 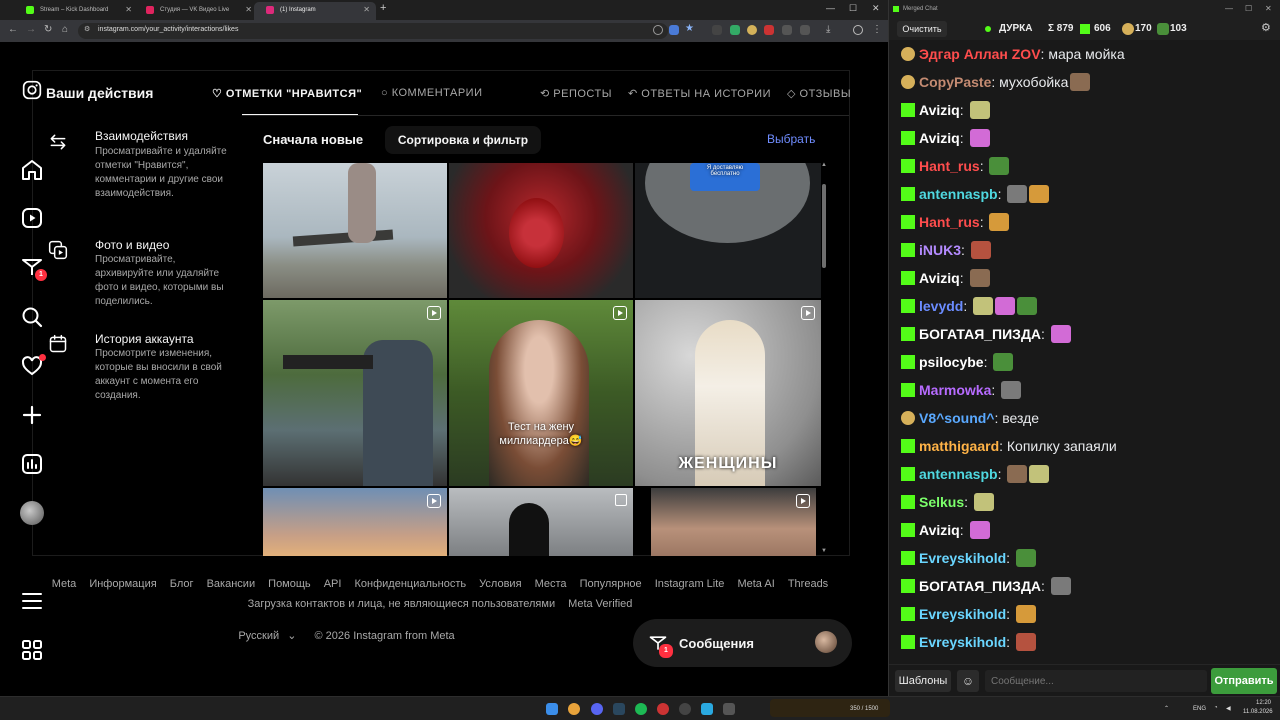 What do you see at coordinates (463, 140) in the screenshot?
I see `sort-filter-button: Сортировка и фильтр` at bounding box center [463, 140].